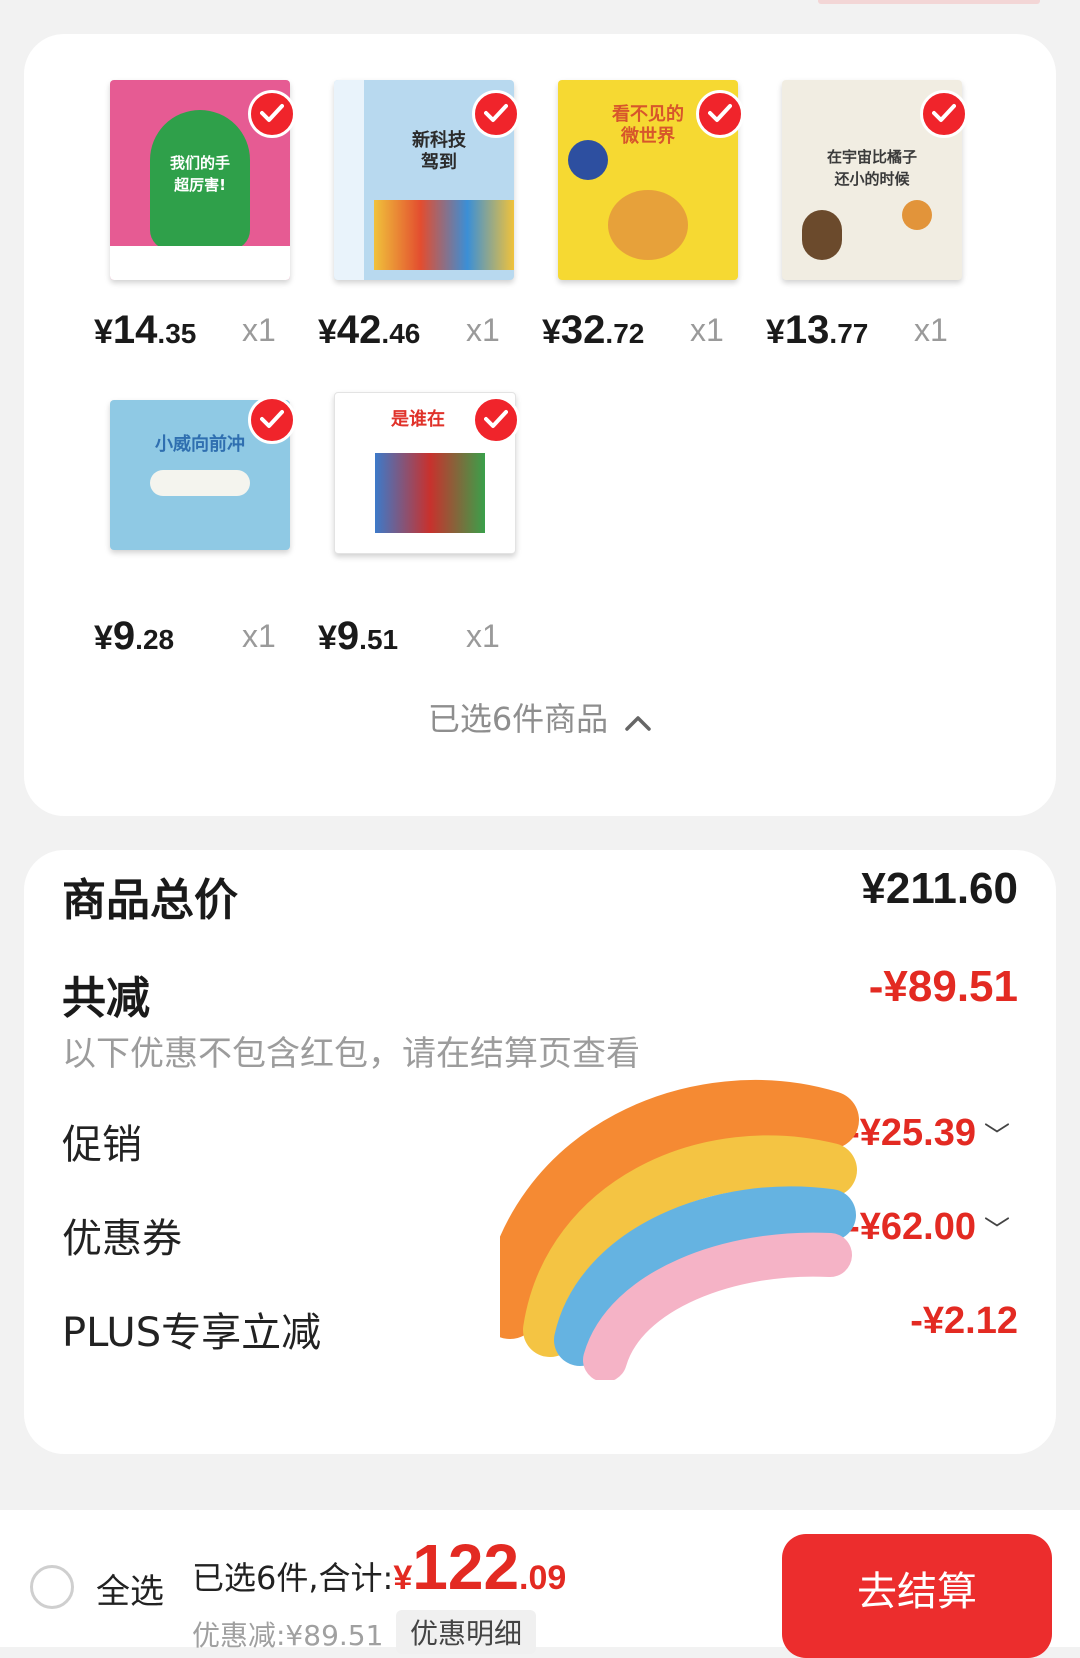 The height and width of the screenshot is (1658, 1080). Describe the element at coordinates (205, 536) in the screenshot. I see `product-item: 小威向前冲 ¥9.28 x1` at that location.